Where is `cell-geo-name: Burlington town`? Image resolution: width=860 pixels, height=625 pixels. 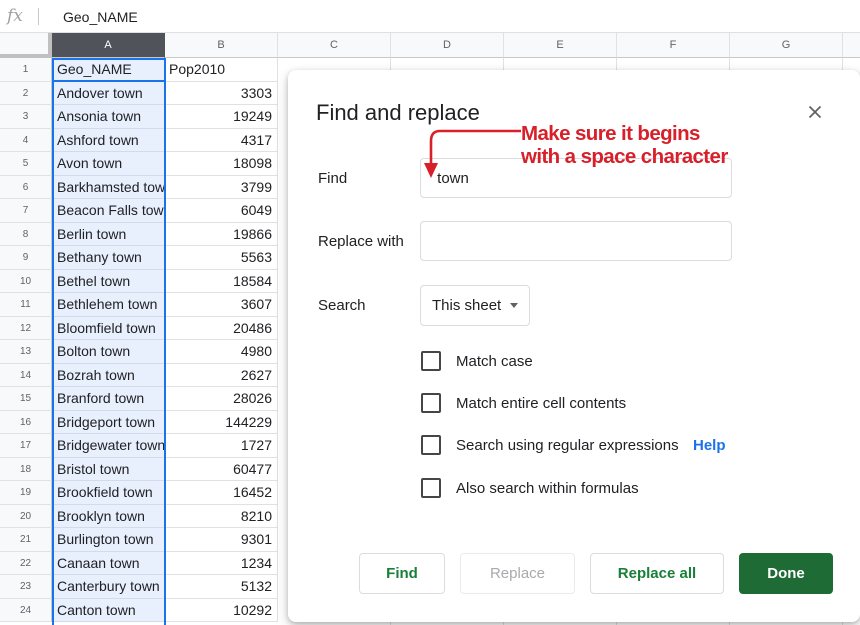
cell-geo-name: Burlington town is located at coordinates (108, 540).